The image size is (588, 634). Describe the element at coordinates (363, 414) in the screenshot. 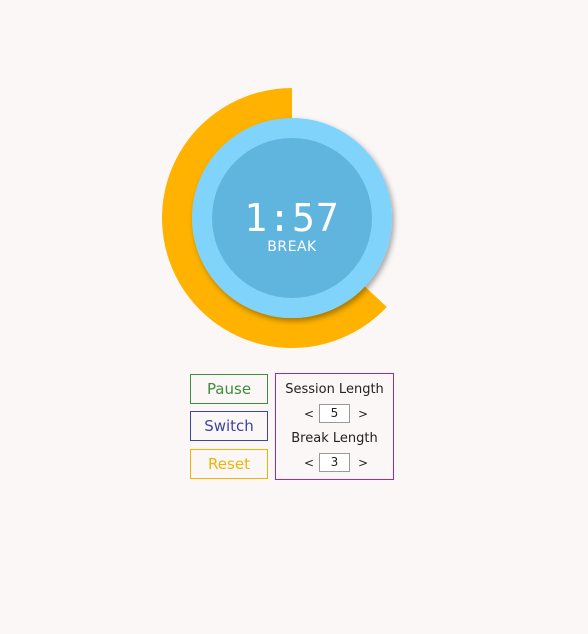

I see `session-increment-button: >` at that location.